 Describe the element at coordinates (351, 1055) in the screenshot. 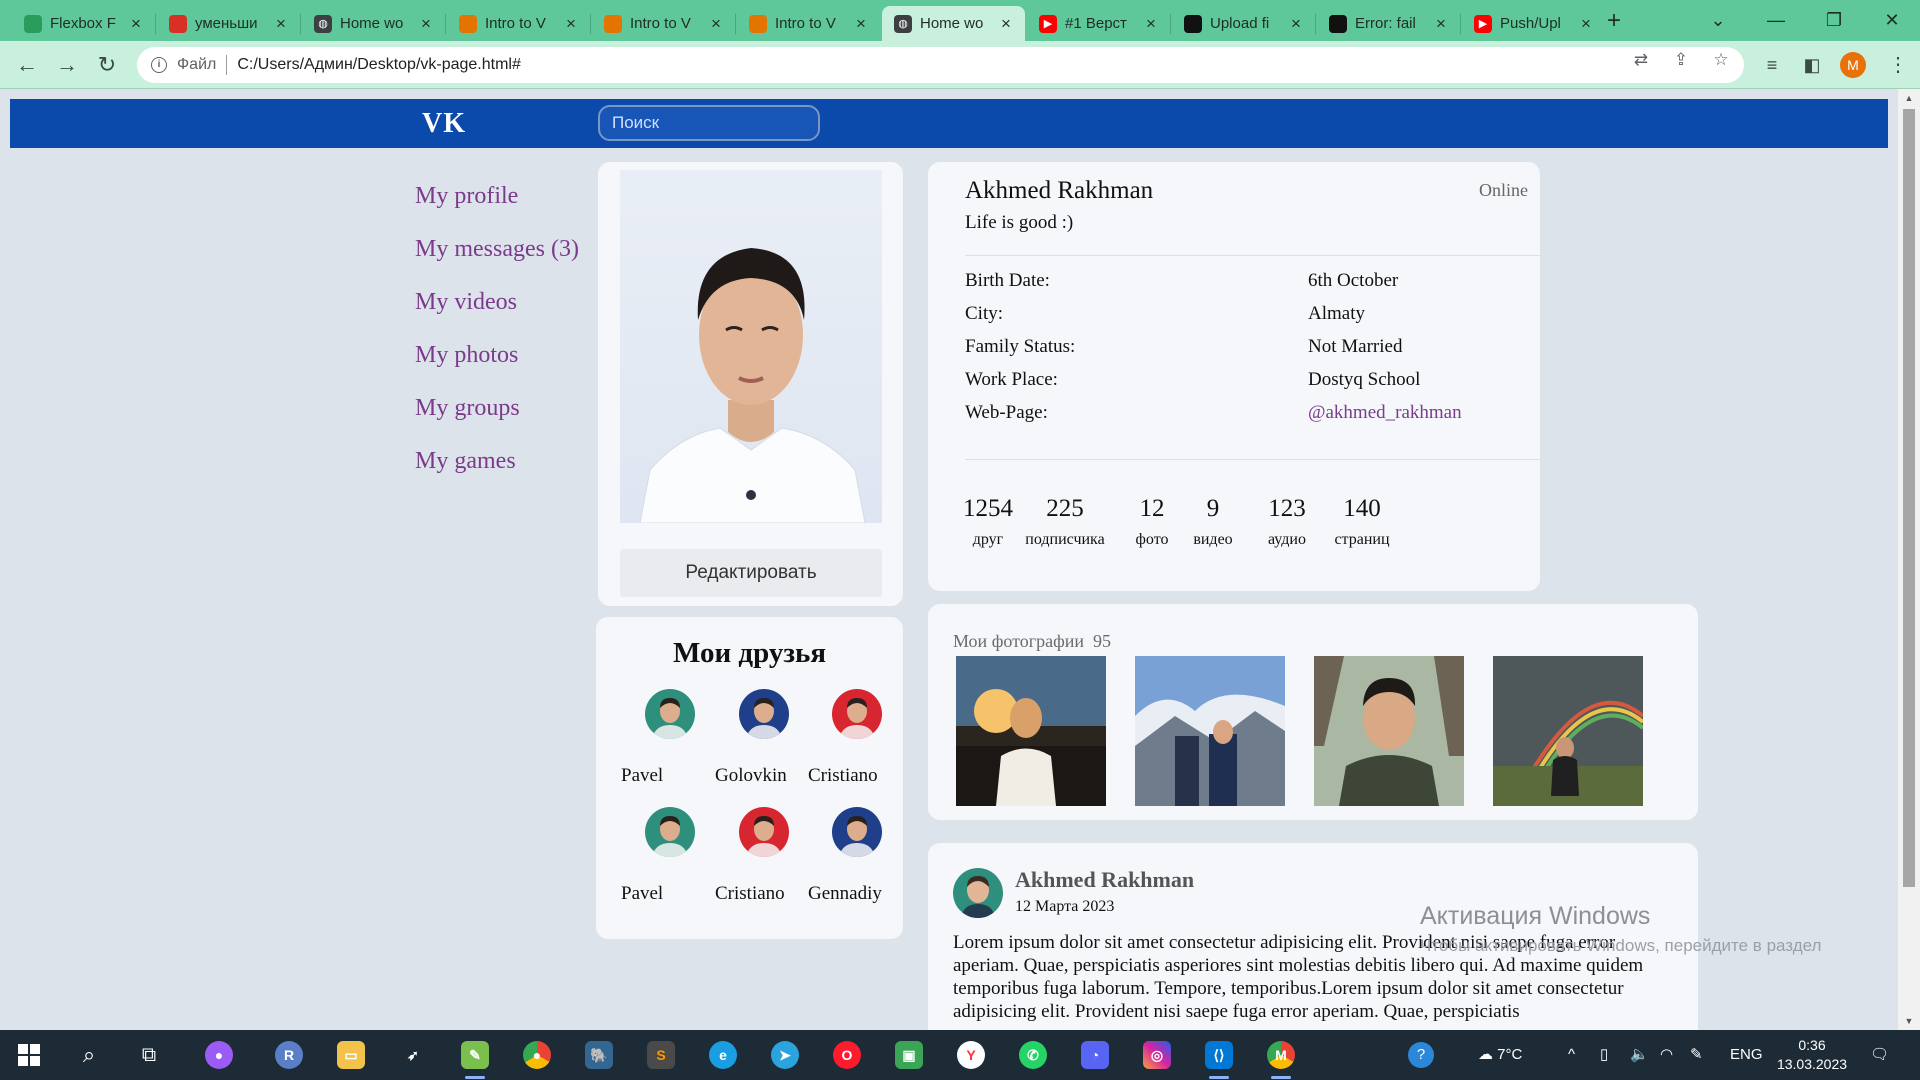

I see `file-explorer-icon: ▭` at that location.